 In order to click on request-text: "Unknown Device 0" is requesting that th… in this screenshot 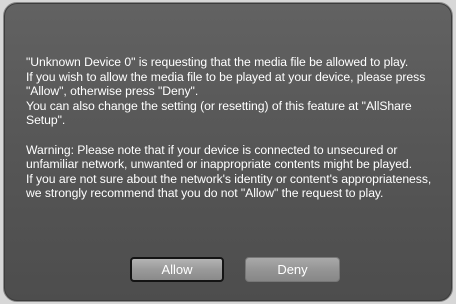, I will do `click(217, 62)`.